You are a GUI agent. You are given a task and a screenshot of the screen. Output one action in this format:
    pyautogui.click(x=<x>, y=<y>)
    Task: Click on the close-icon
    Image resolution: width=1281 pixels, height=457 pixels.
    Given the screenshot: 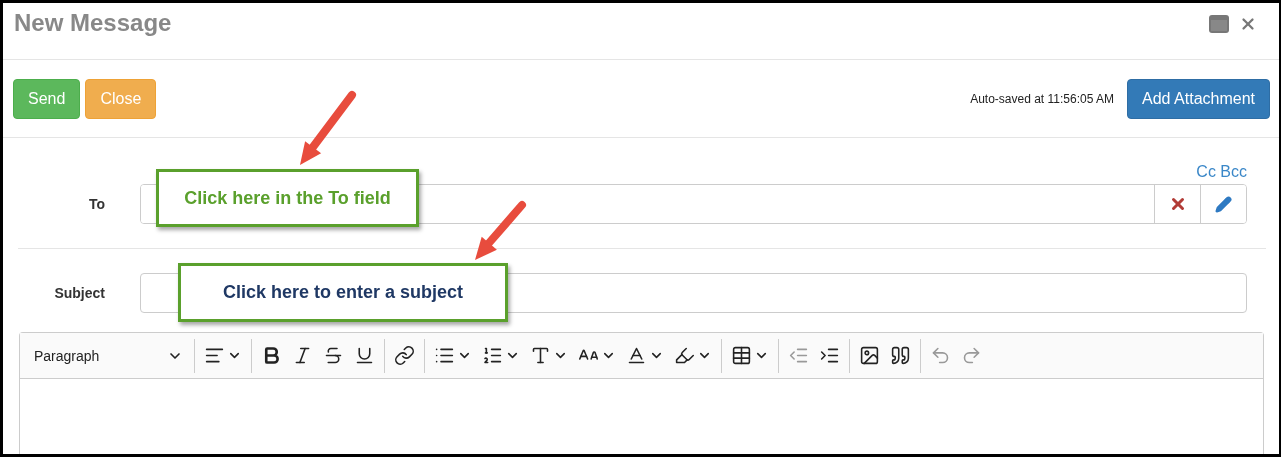 What is the action you would take?
    pyautogui.click(x=1248, y=24)
    